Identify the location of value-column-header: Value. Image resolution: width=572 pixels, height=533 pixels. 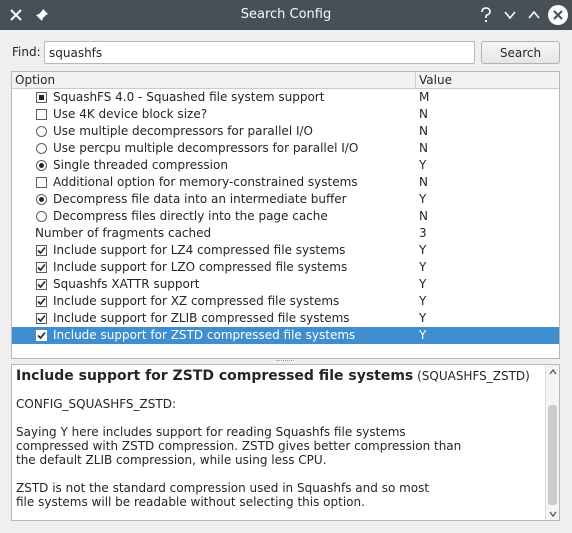
(434, 80).